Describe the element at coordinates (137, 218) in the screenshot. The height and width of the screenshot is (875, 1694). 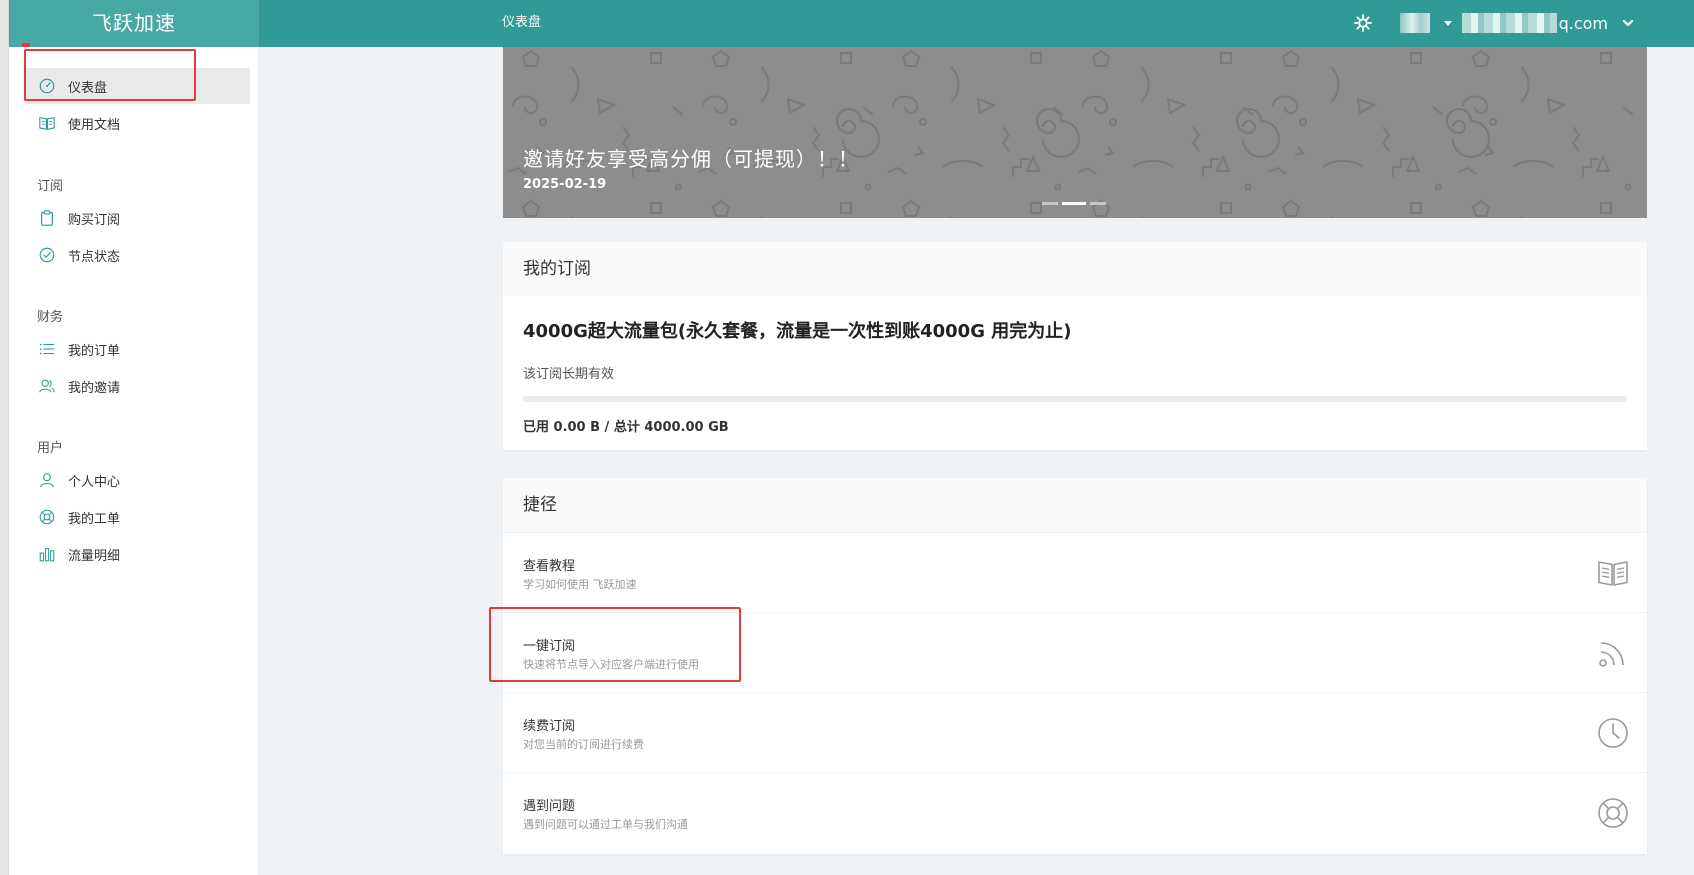
I see `sidebar-item-buy-subscription: 购买订阅` at that location.